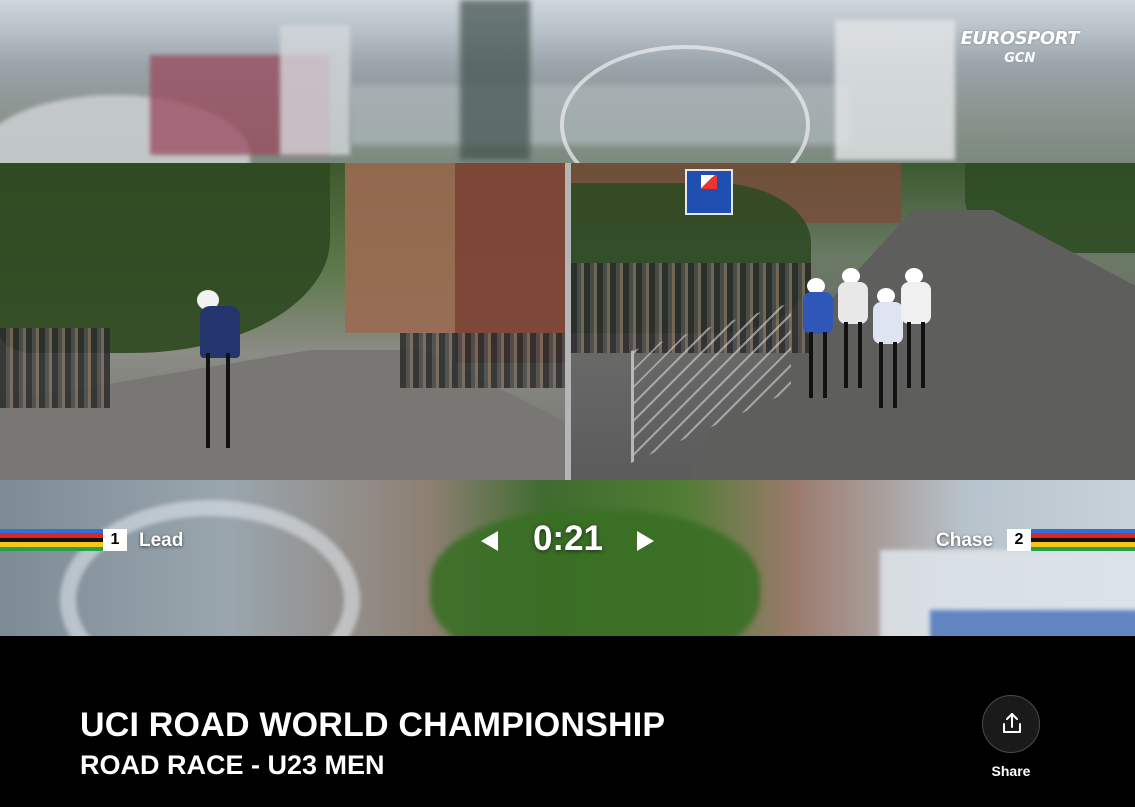 This screenshot has width=1135, height=807. Describe the element at coordinates (1020, 58) in the screenshot. I see `gcn-logo: GCN` at that location.